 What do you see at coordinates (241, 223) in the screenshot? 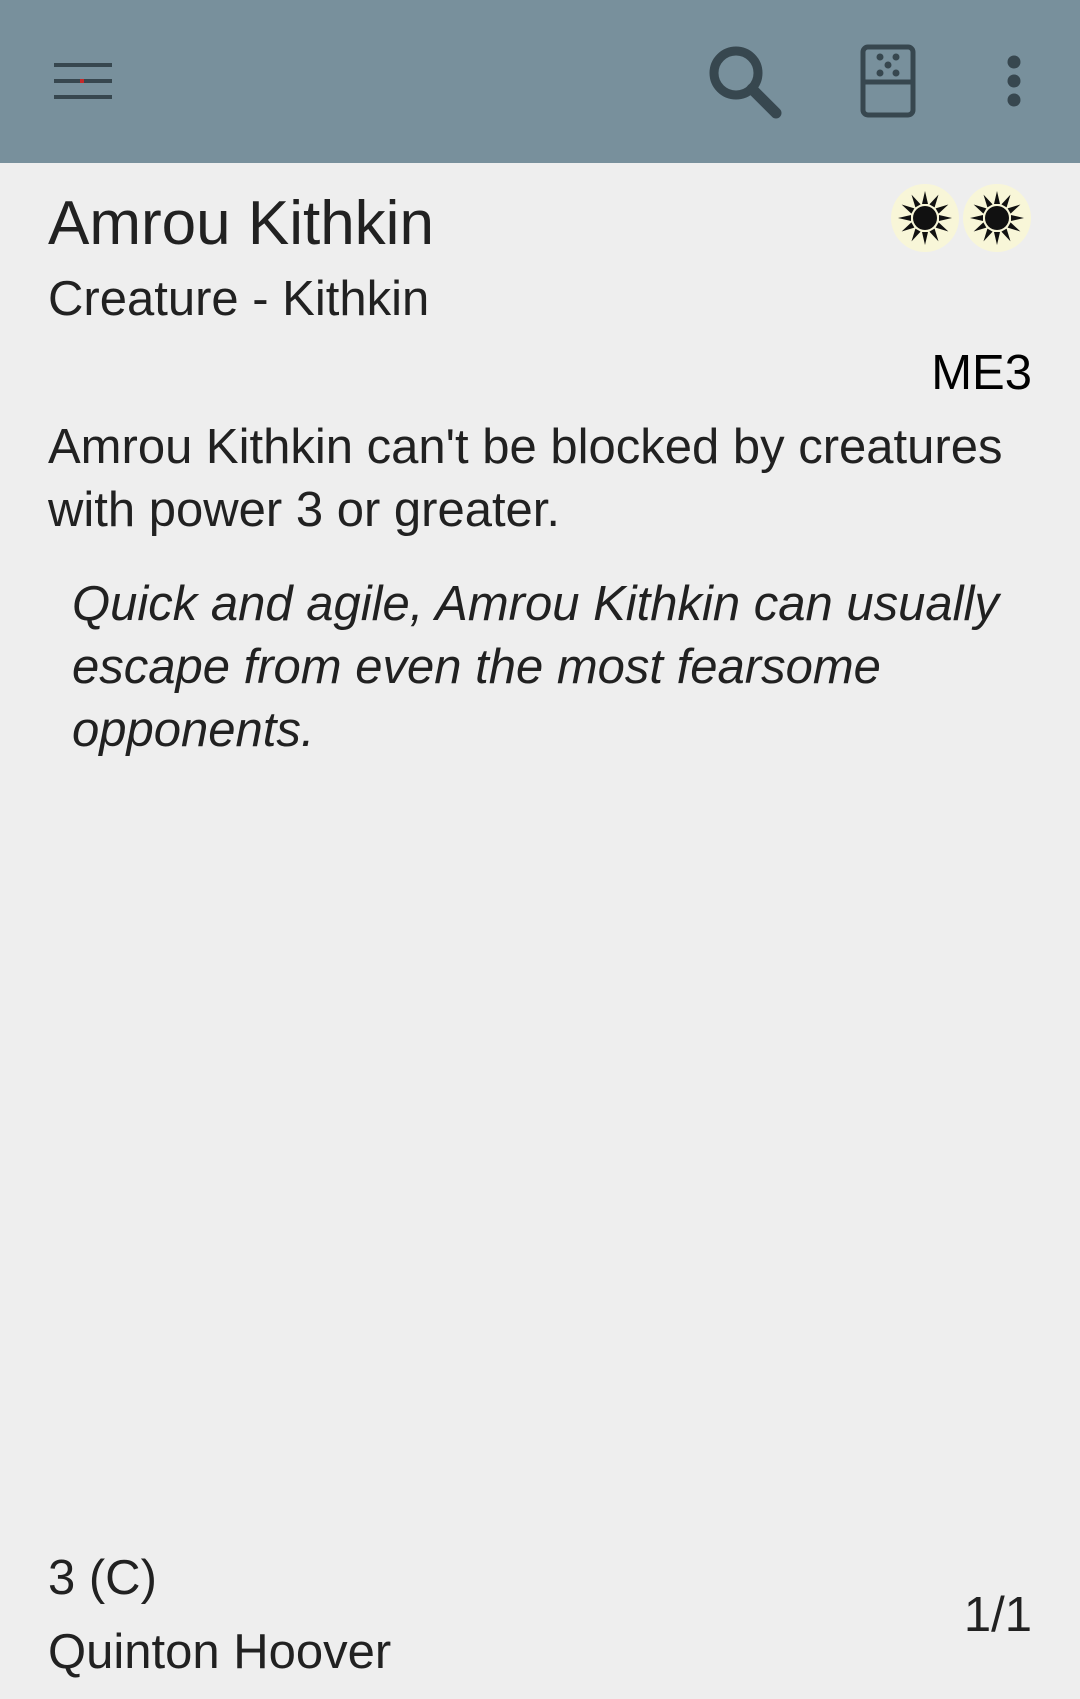
I see `card-name: Amrou Kithkin` at bounding box center [241, 223].